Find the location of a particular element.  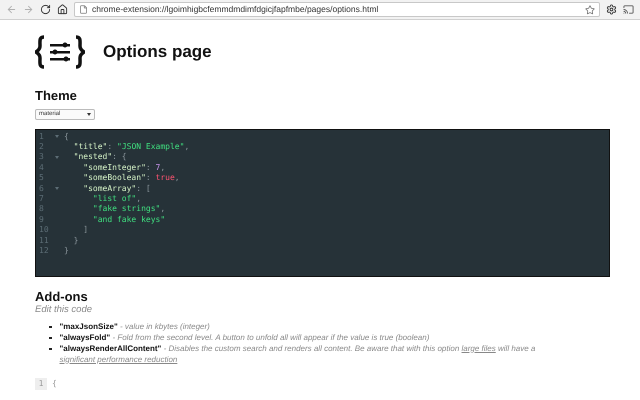

line-number: 7 is located at coordinates (41, 199).